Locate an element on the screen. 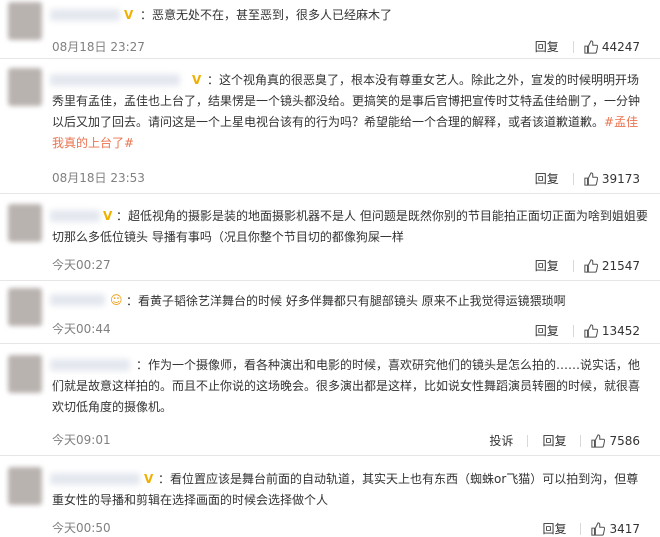  like-button: 21547 is located at coordinates (612, 266).